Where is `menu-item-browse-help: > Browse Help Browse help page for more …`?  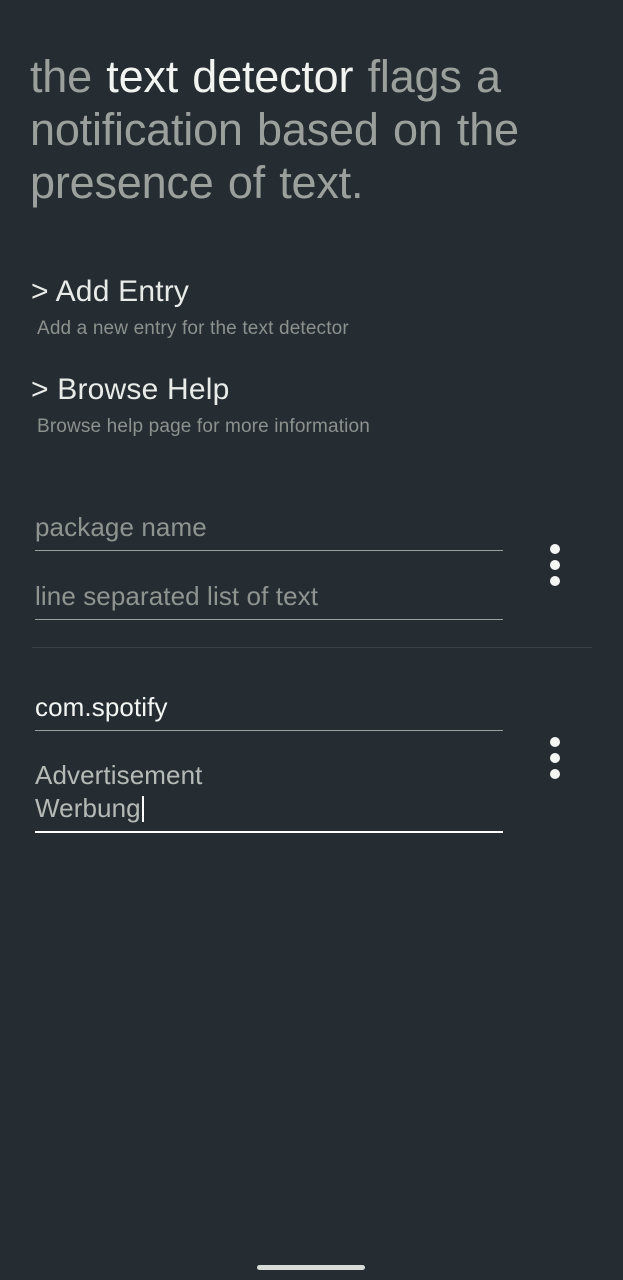 menu-item-browse-help: > Browse Help Browse help page for more … is located at coordinates (311, 405).